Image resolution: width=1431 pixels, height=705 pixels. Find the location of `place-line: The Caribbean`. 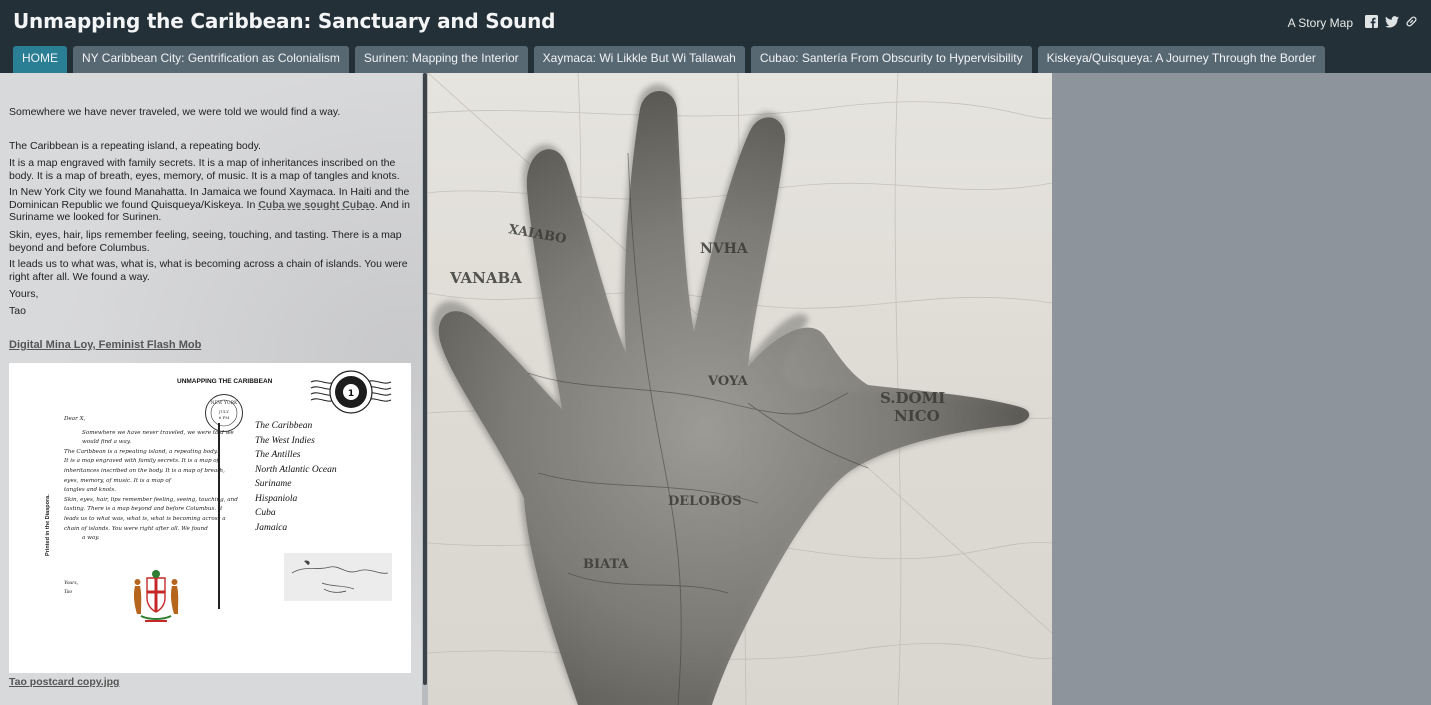

place-line: The Caribbean is located at coordinates (284, 426).